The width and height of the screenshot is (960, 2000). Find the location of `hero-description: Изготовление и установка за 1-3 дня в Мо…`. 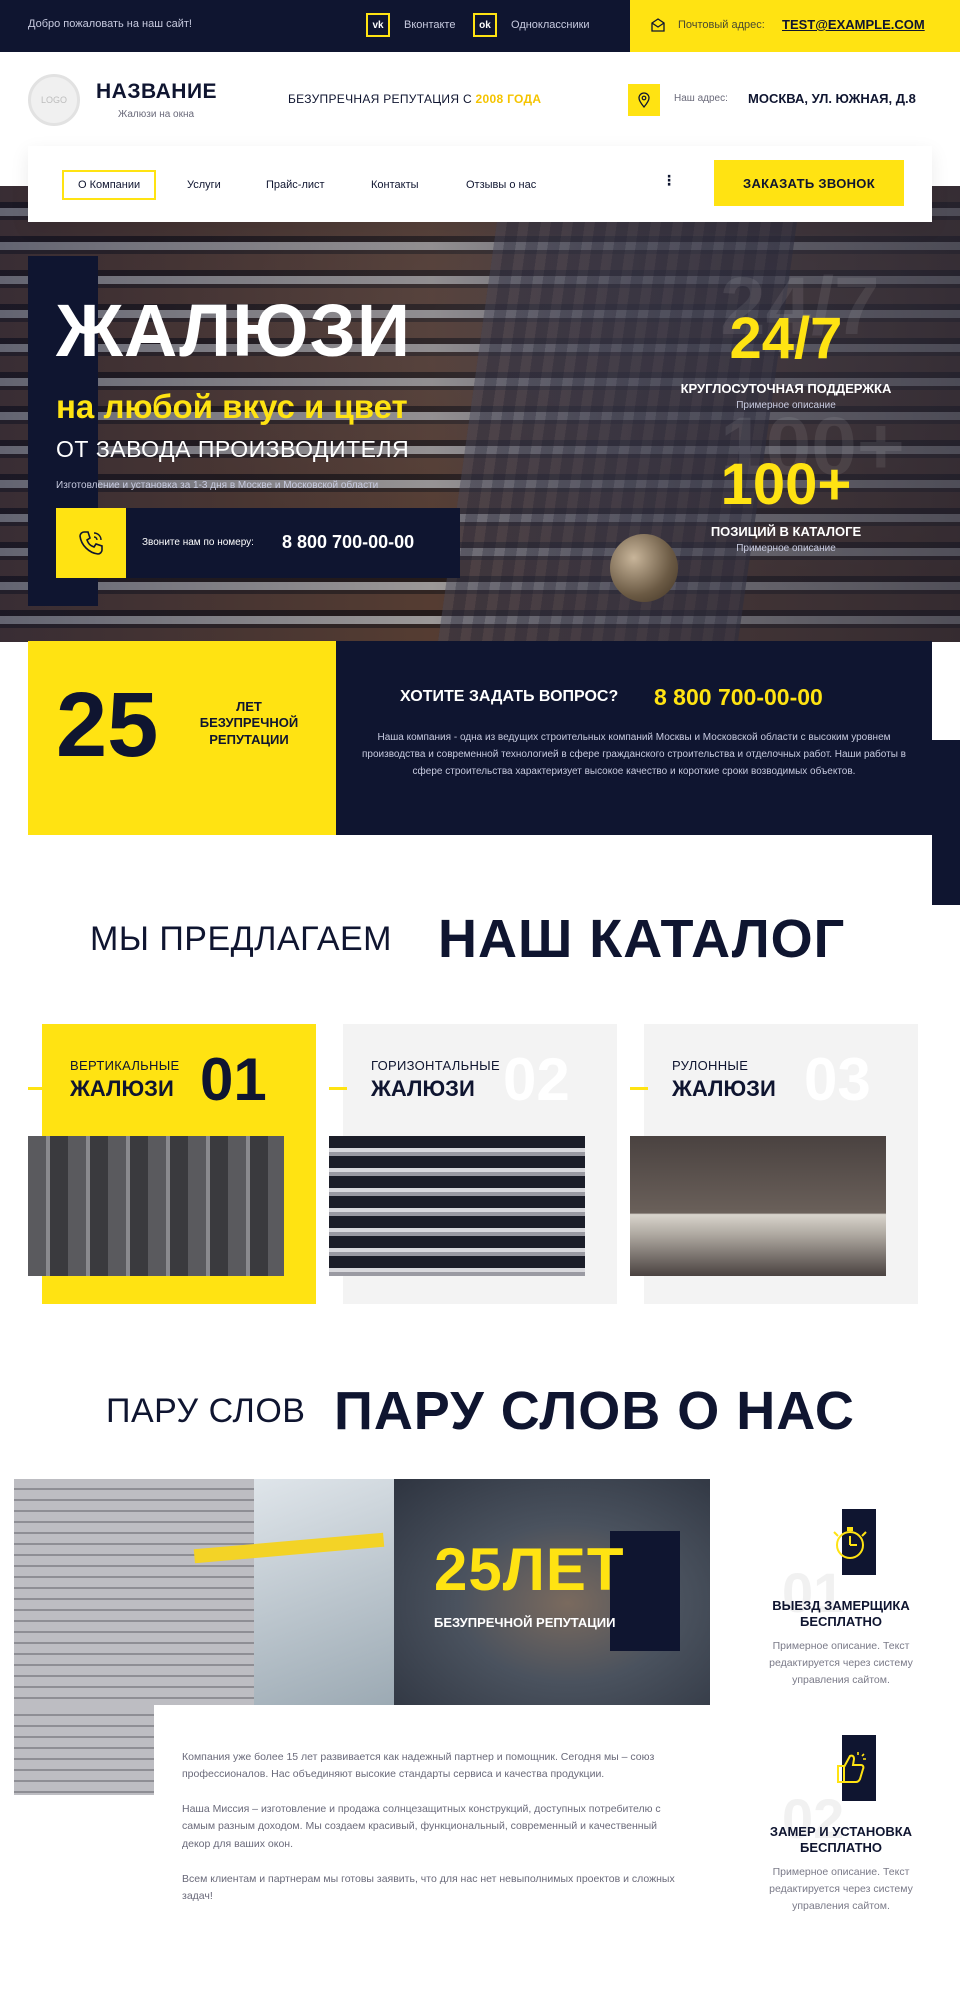

hero-description: Изготовление и установка за 1-3 дня в Мо… is located at coordinates (217, 485).